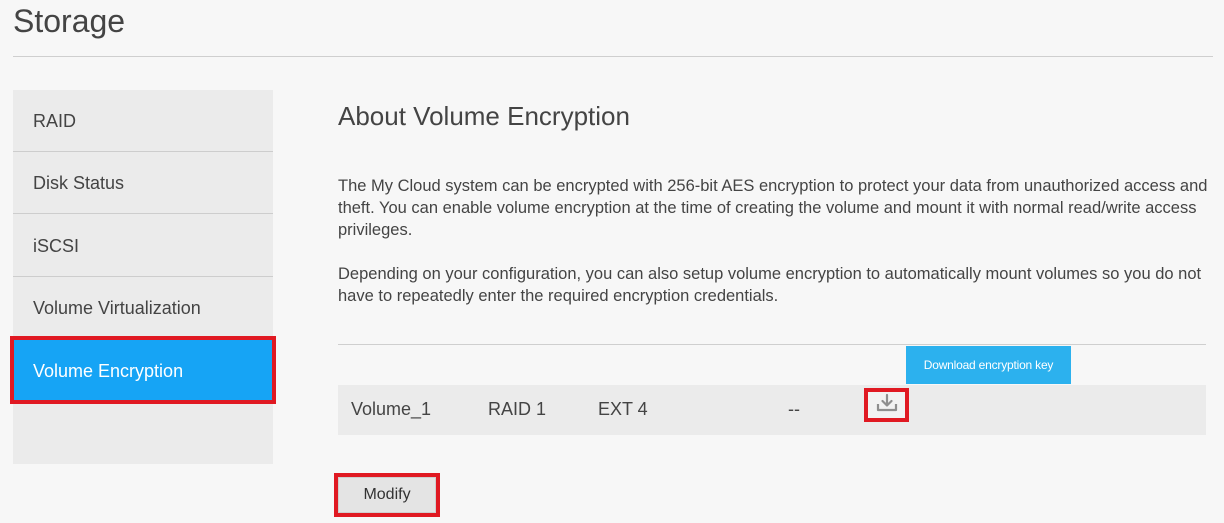 This screenshot has height=523, width=1224. Describe the element at coordinates (772, 344) in the screenshot. I see `content-divider` at that location.